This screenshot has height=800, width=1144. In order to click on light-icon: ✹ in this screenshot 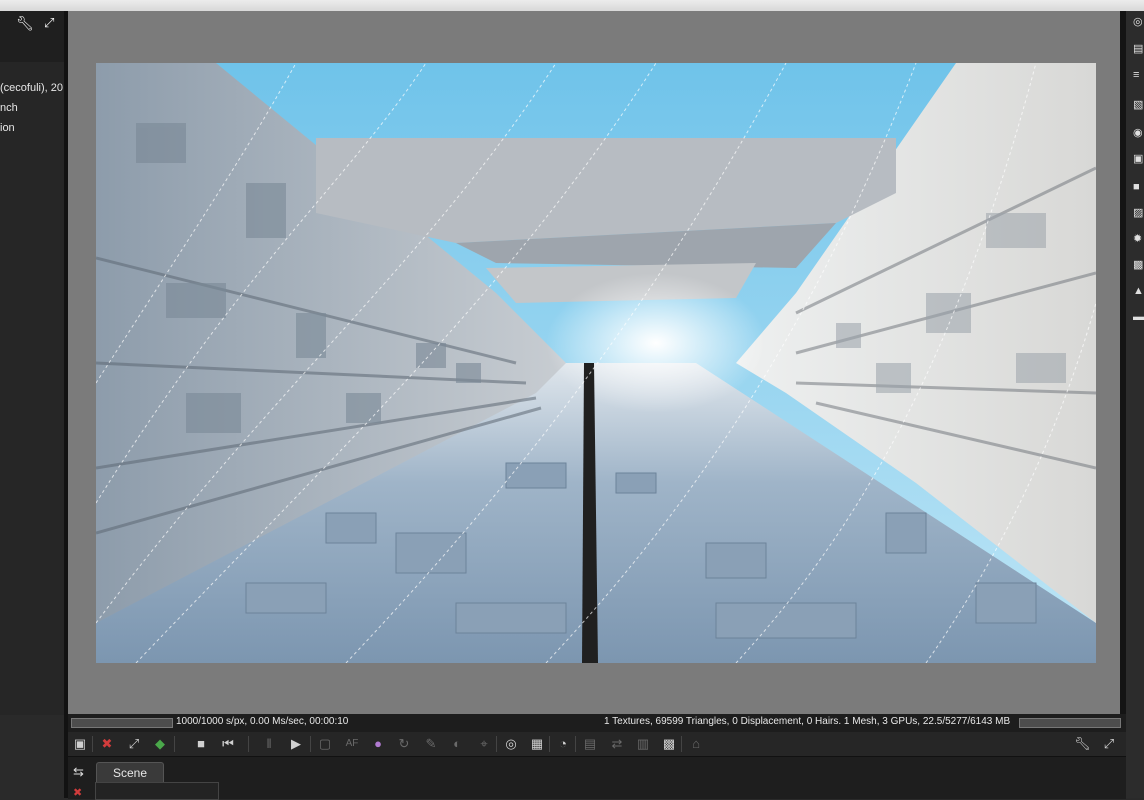, I will do `click(1138, 239)`.